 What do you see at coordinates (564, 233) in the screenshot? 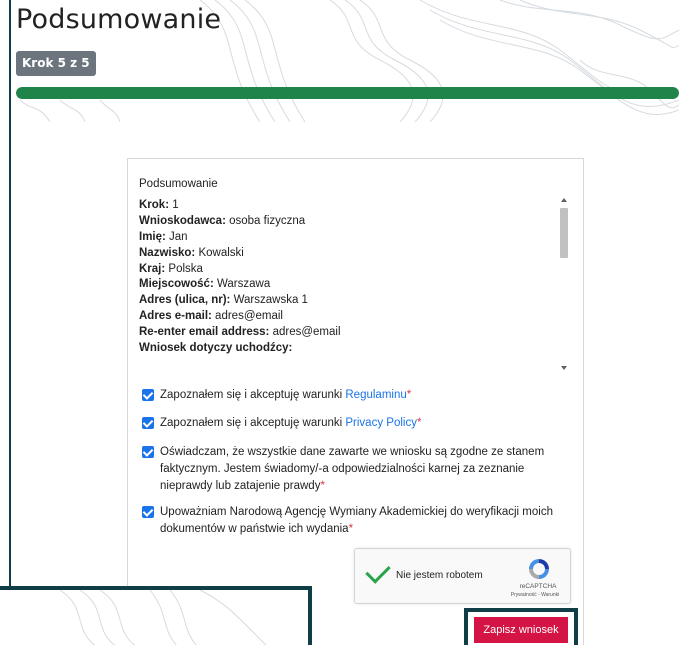
I see `scroll-thumb` at bounding box center [564, 233].